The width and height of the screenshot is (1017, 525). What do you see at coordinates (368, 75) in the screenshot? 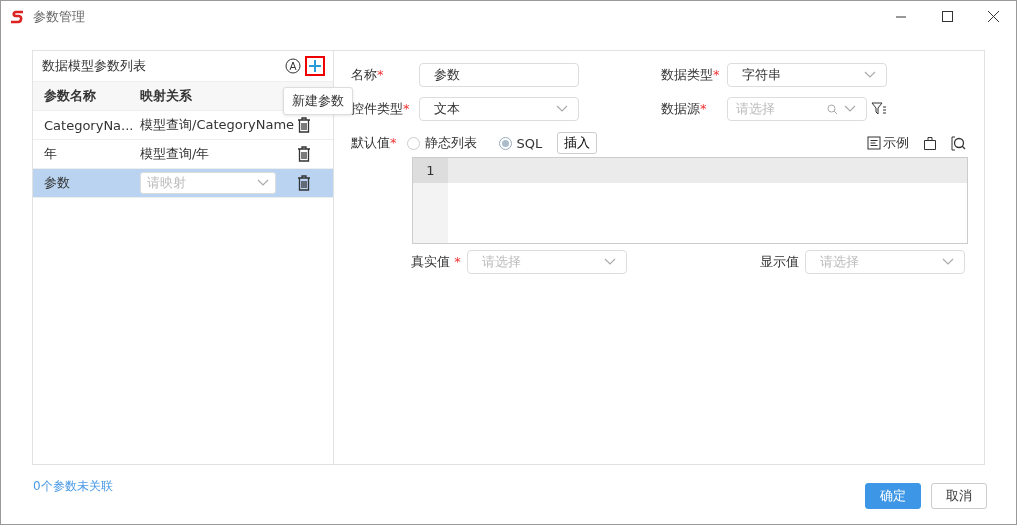
I see `field-label: 名称*` at bounding box center [368, 75].